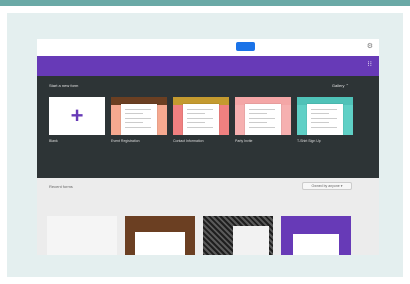 Image resolution: width=410 pixels, height=284 pixels. Describe the element at coordinates (205, 3) in the screenshot. I see `top-accent-bar` at that location.